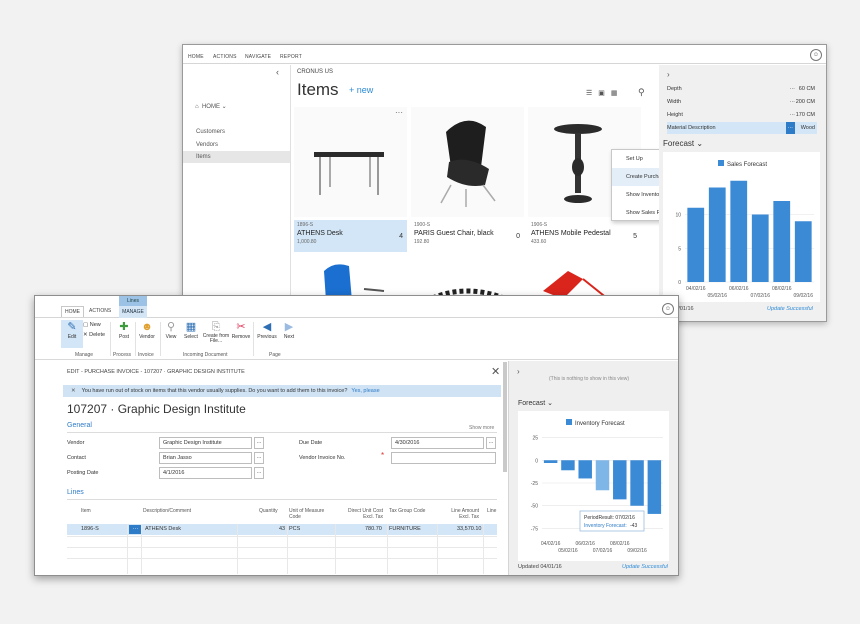 This screenshot has height=624, width=860. I want to click on close-icon: ✕, so click(495, 371).